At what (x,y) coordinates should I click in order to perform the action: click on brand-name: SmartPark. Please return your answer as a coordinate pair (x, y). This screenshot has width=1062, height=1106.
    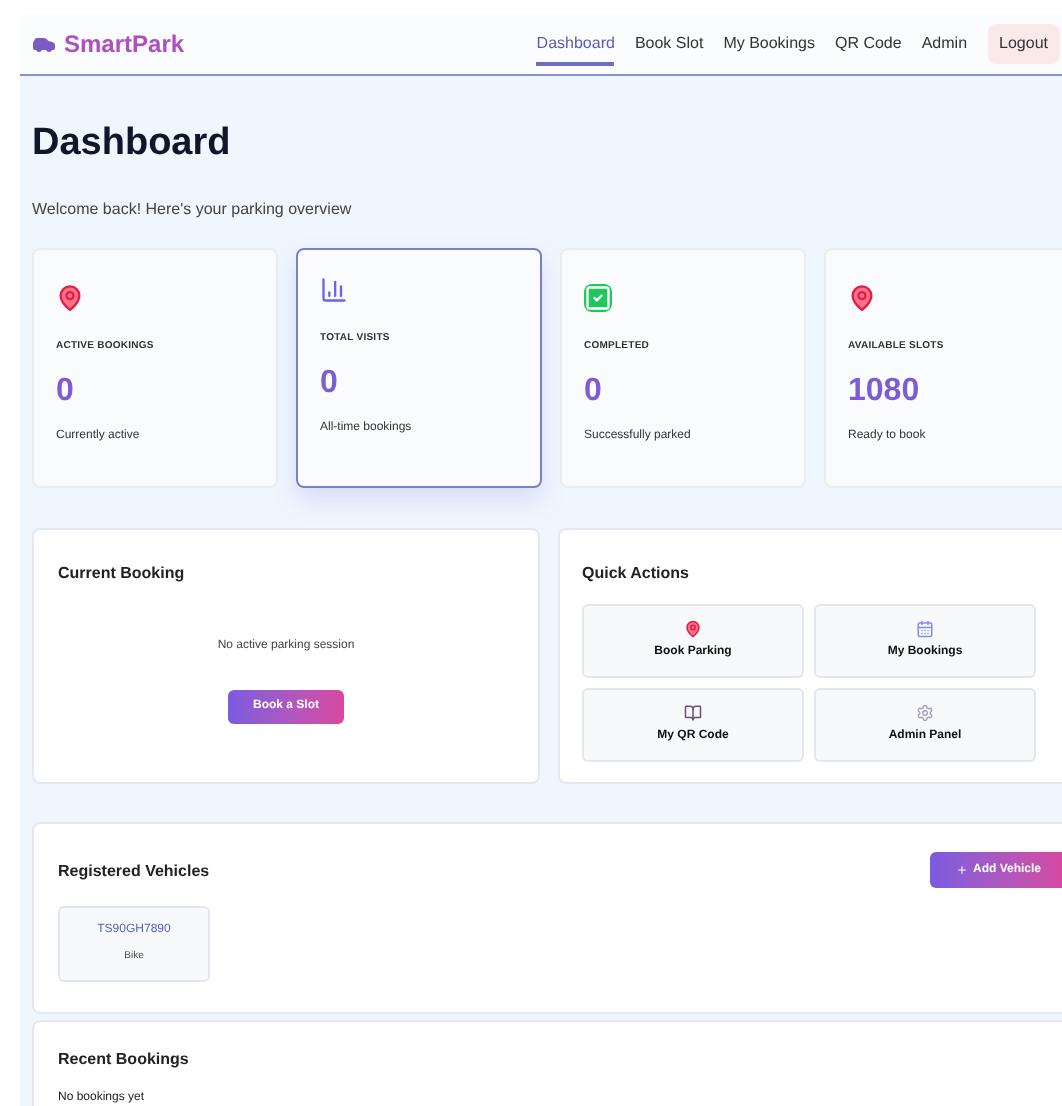
    Looking at the image, I should click on (124, 45).